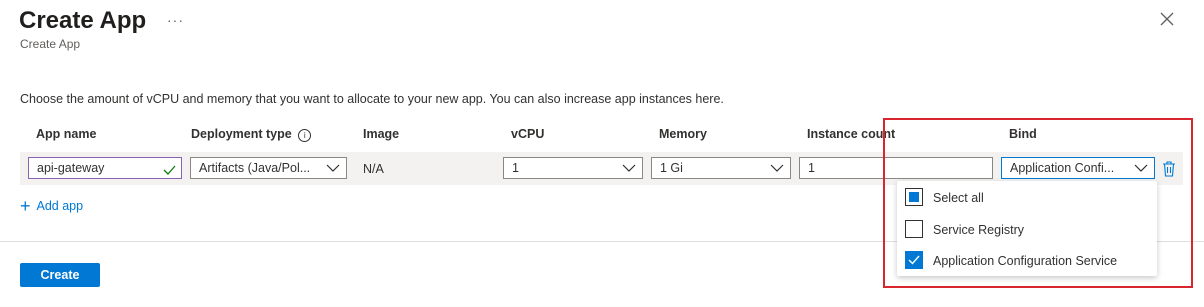  I want to click on annotation-highlight-box, so click(1038, 203).